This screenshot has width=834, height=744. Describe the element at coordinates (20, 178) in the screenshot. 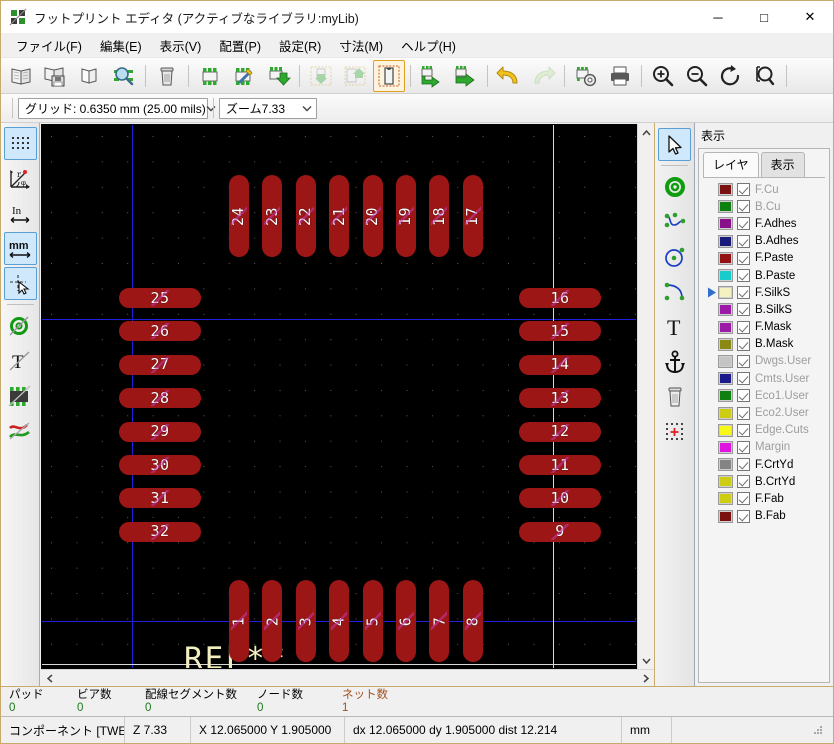

I see `polar-coords-button: r φ` at that location.